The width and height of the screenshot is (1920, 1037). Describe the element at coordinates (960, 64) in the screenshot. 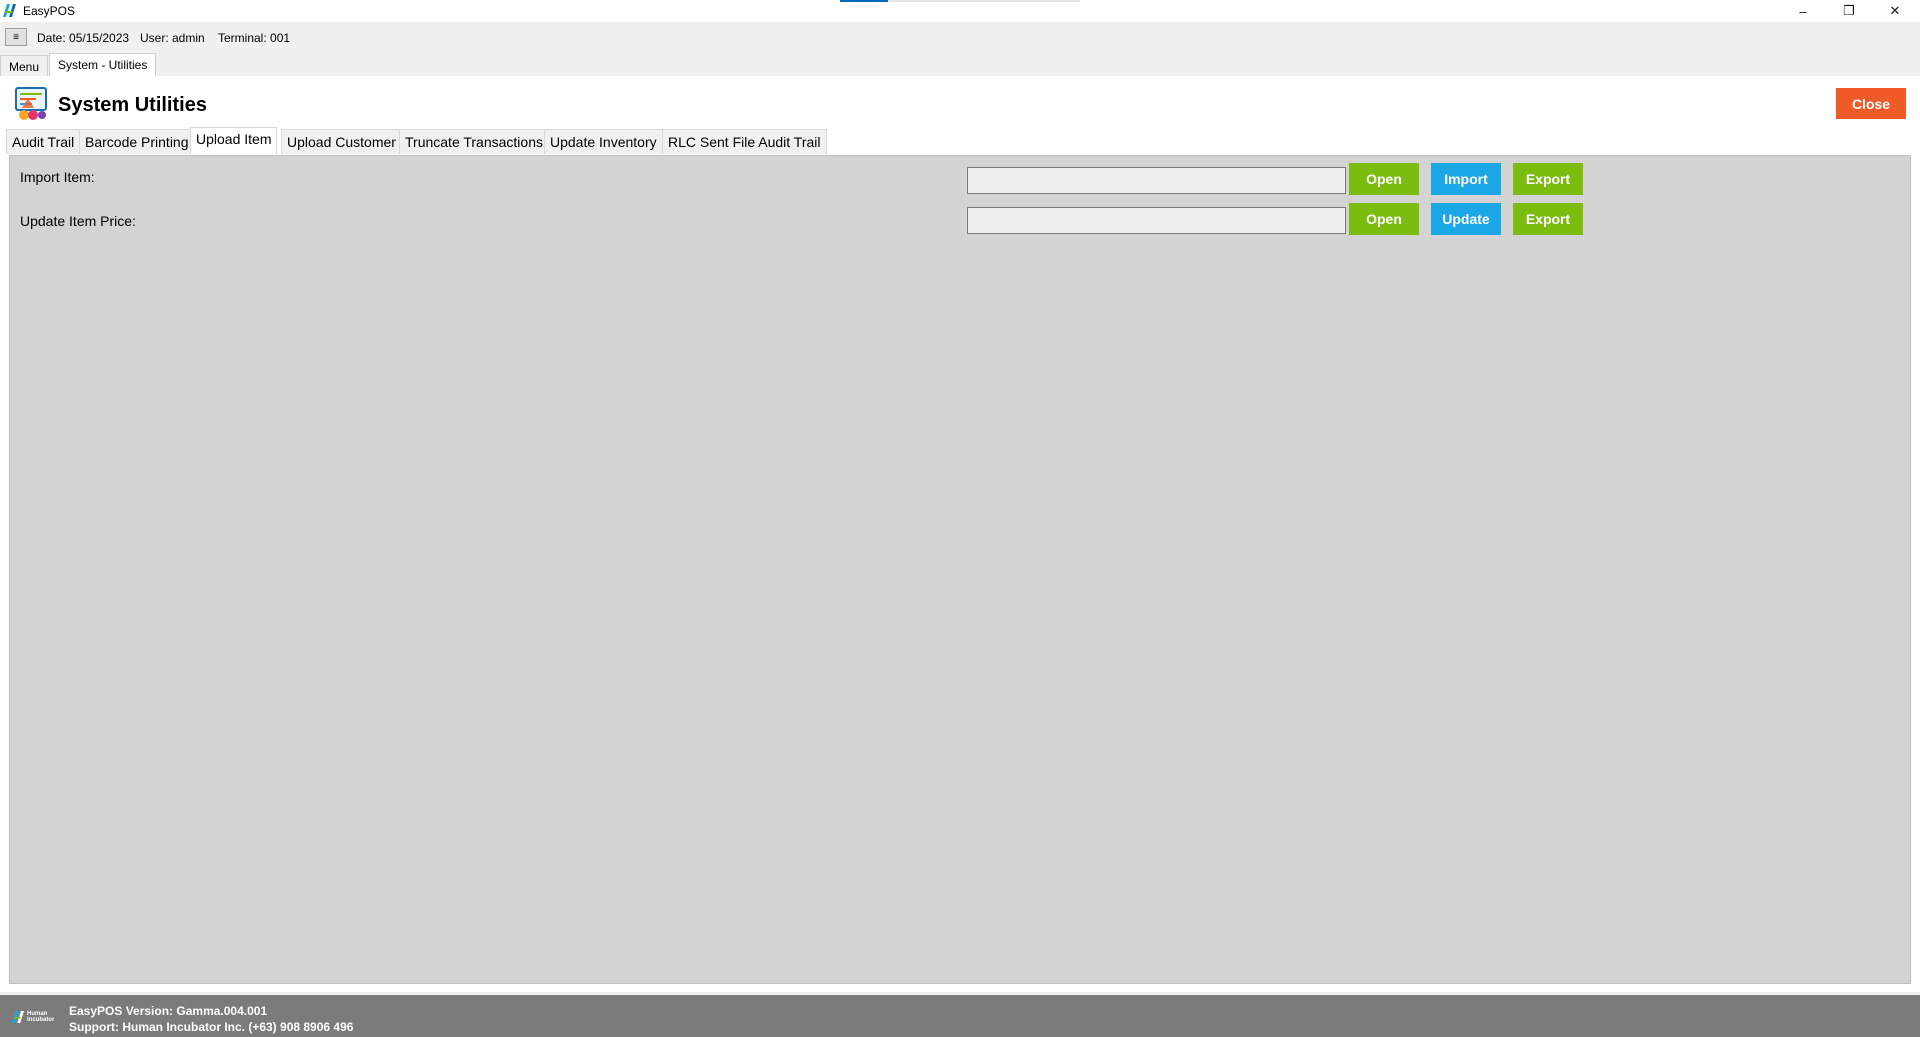

I see `document-tabs: Menu System - Utilities` at that location.